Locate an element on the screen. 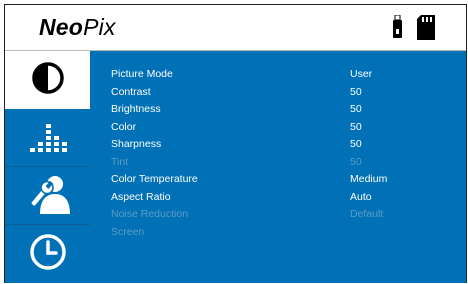 The height and width of the screenshot is (284, 468). clock-icon is located at coordinates (48, 254).